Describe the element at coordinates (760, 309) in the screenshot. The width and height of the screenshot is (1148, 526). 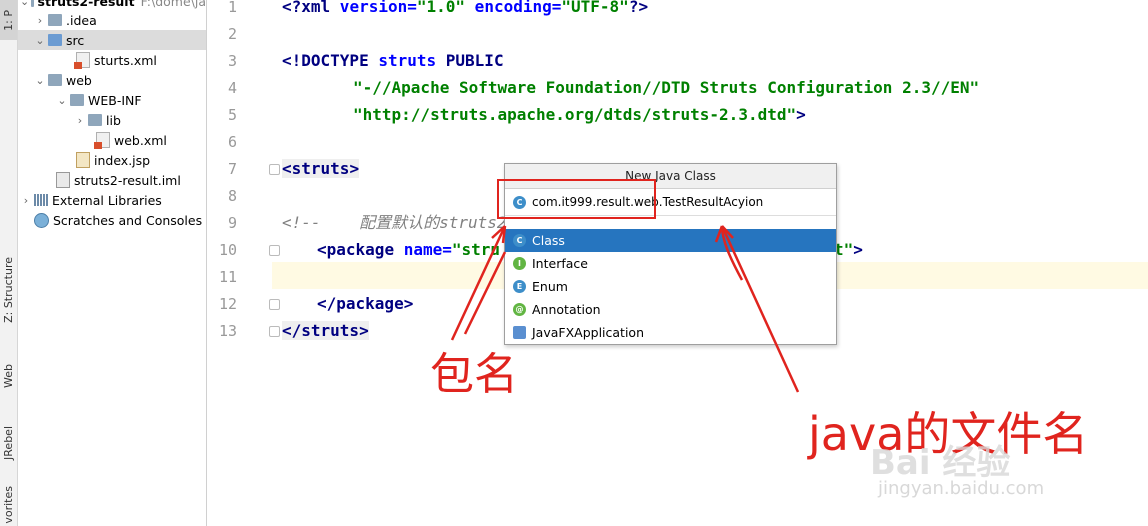
I see `arrow-to-filename` at that location.